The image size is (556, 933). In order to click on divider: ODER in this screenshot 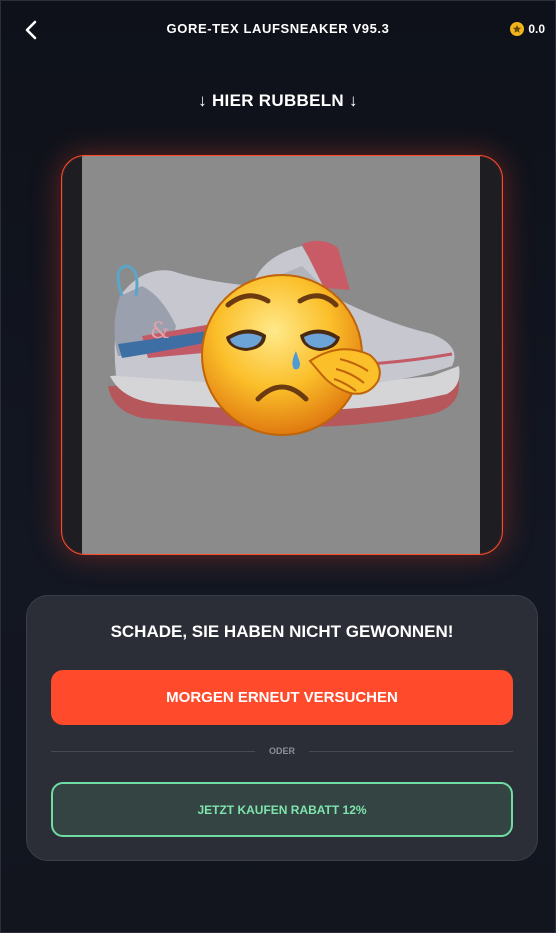, I will do `click(282, 751)`.